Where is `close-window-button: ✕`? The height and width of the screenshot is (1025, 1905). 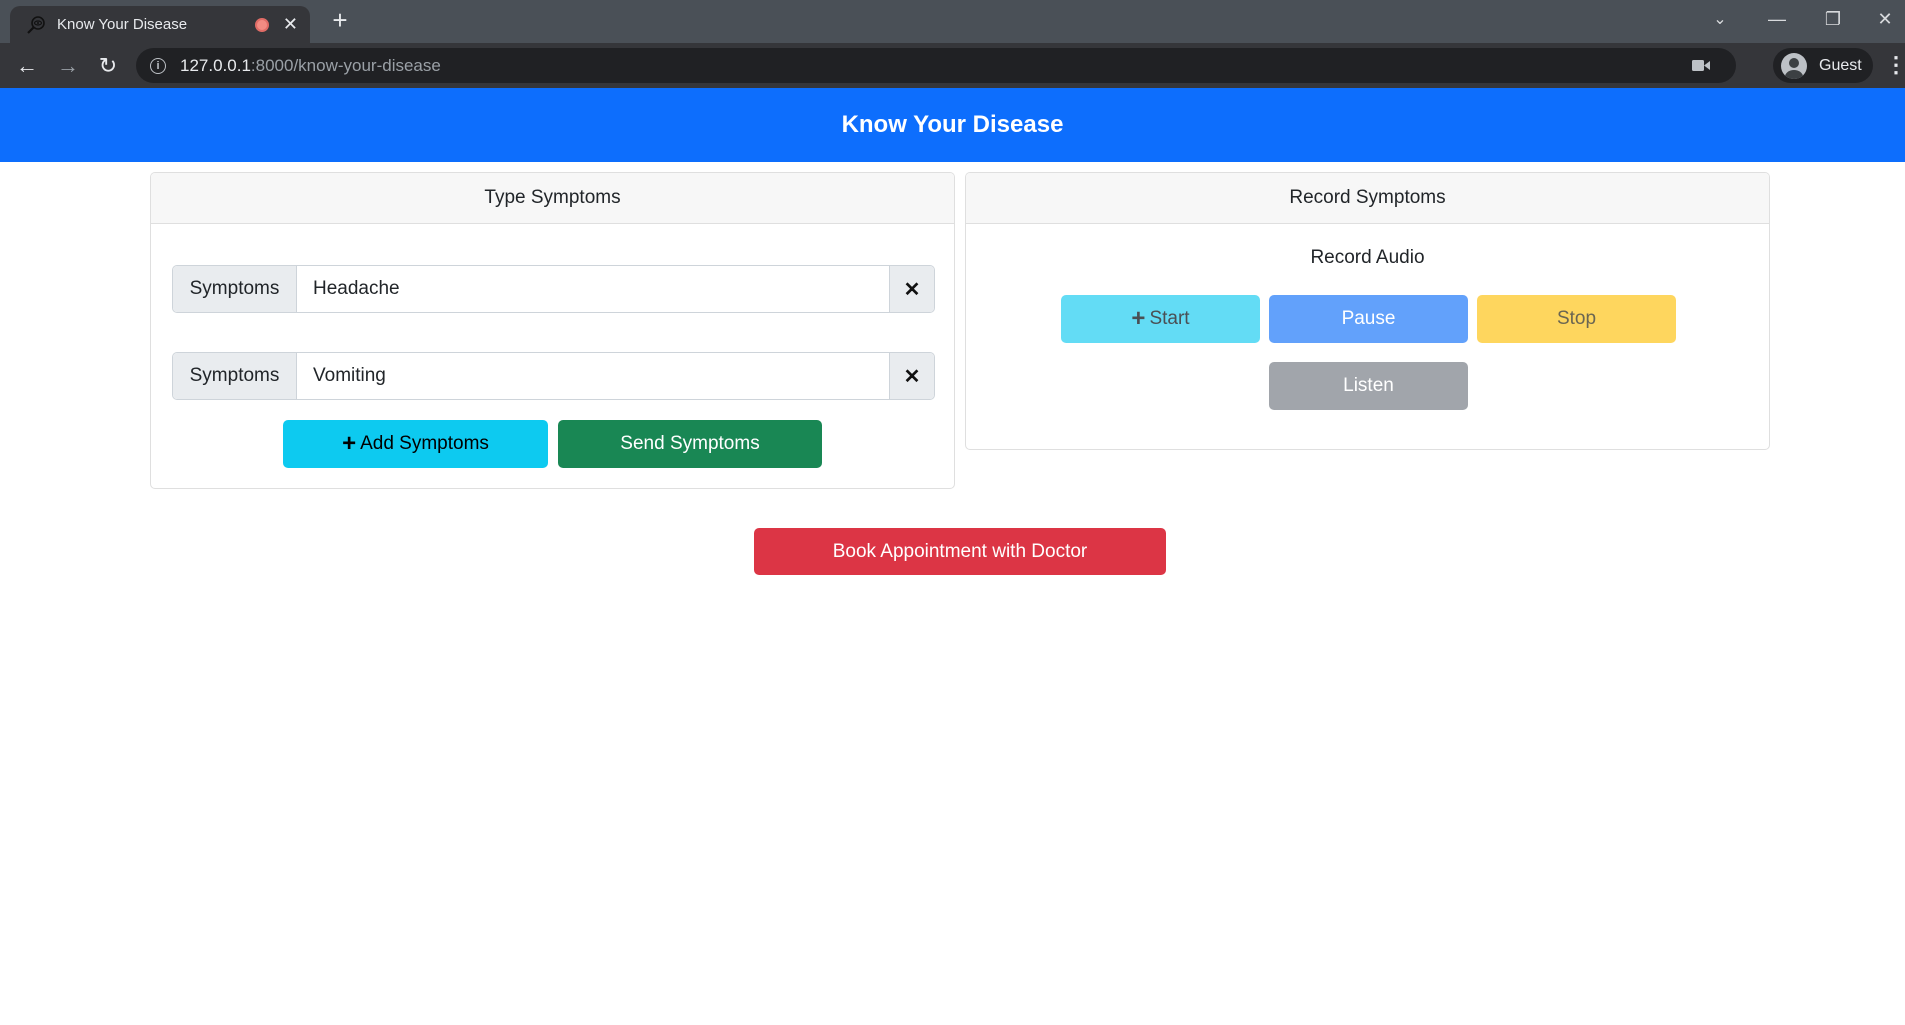 close-window-button: ✕ is located at coordinates (1885, 19).